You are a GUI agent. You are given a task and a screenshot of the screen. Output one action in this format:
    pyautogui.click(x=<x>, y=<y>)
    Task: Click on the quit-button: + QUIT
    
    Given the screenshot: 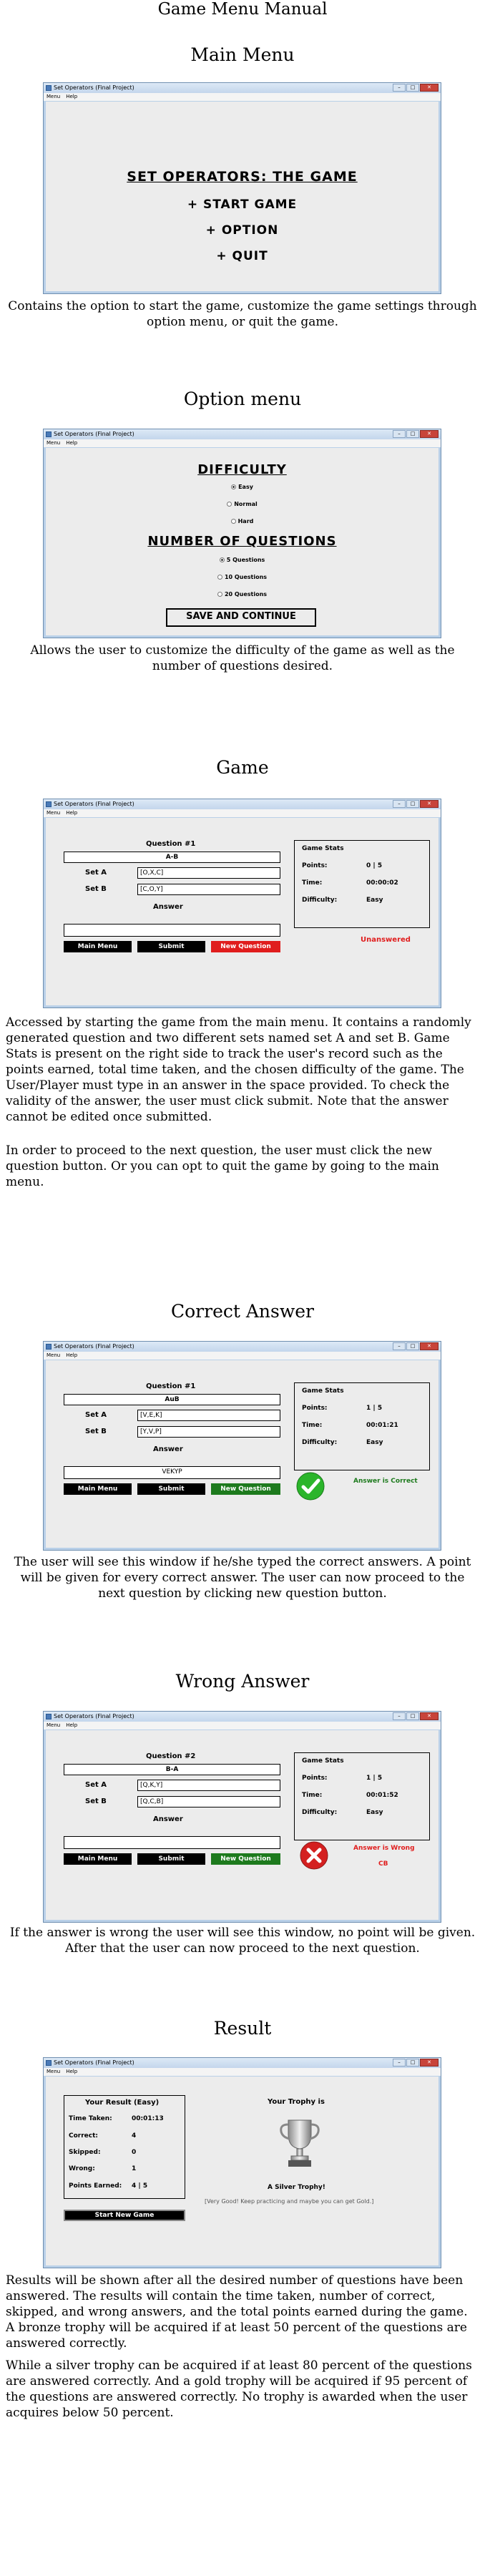 What is the action you would take?
    pyautogui.click(x=242, y=256)
    